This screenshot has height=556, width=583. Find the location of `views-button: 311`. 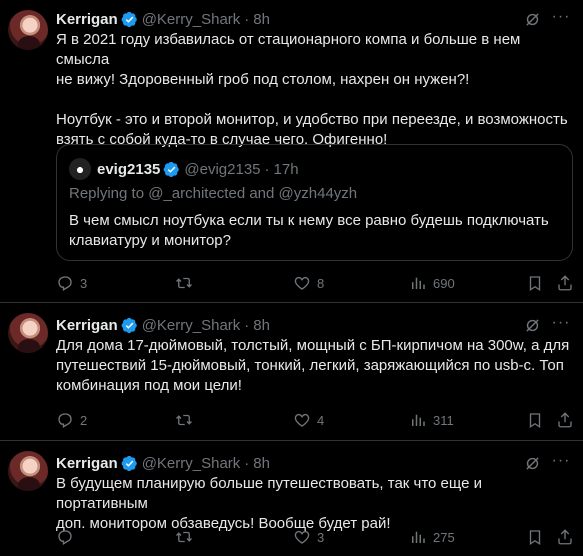

views-button: 311 is located at coordinates (431, 420).